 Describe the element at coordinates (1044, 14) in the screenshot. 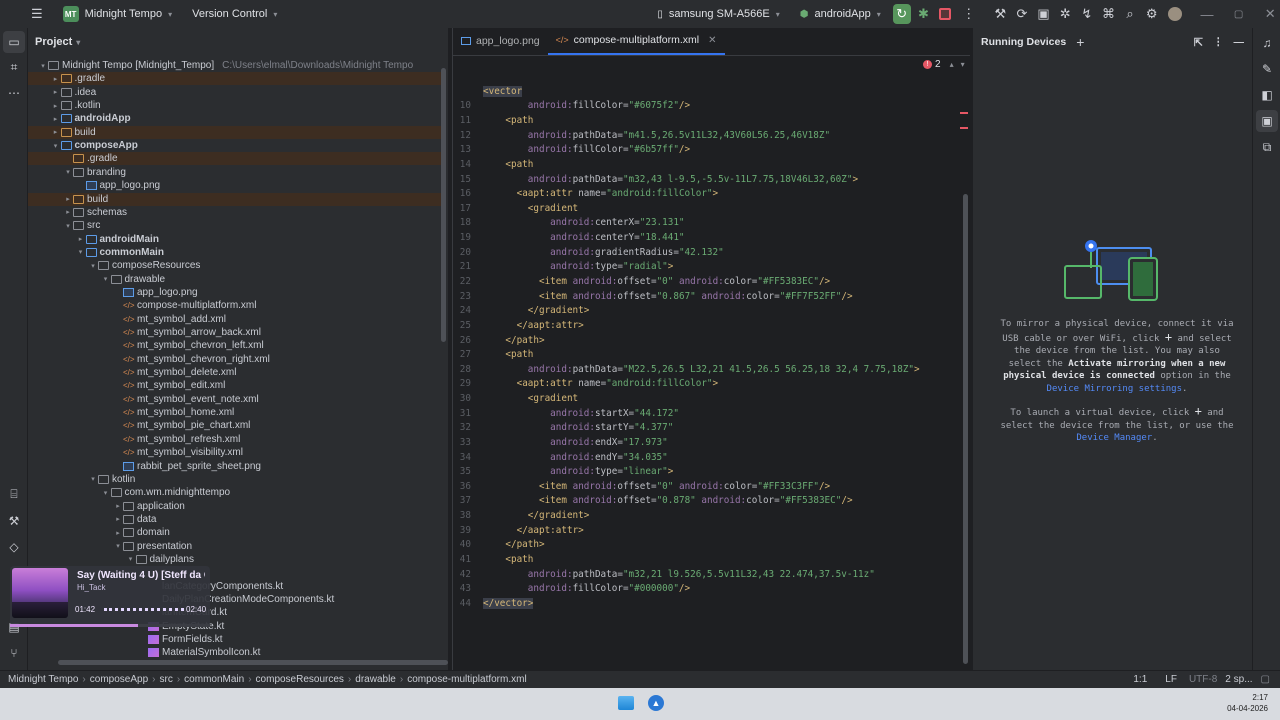

I see `device-manager-icon: ▣` at that location.